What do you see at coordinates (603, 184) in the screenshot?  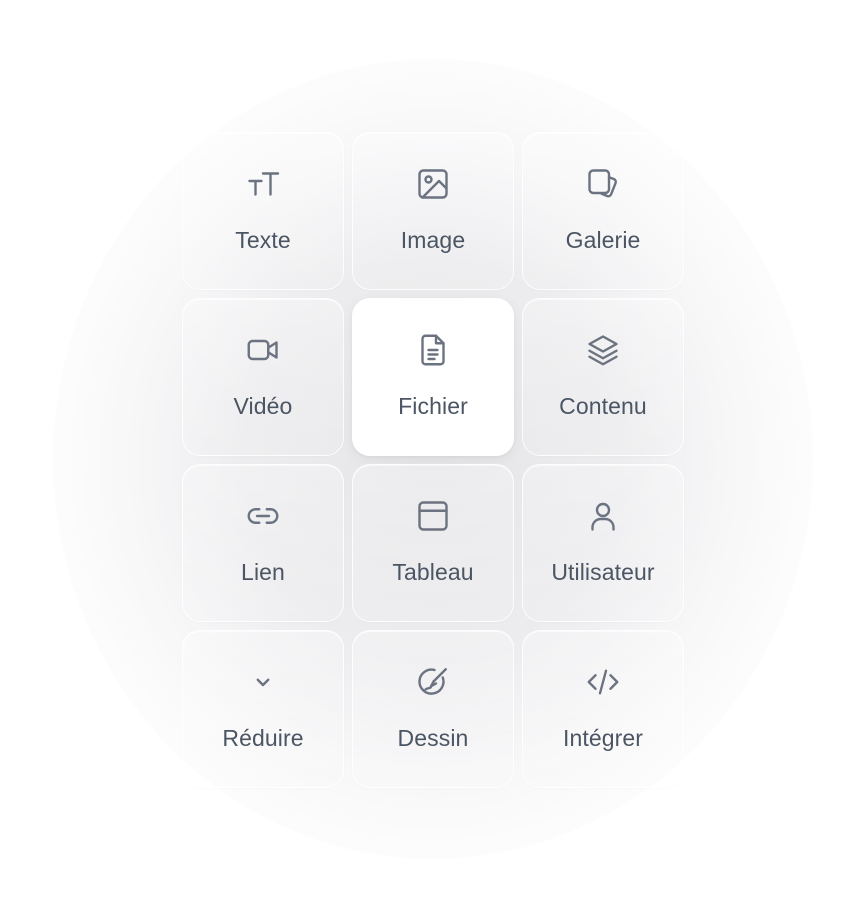 I see `gallery-icon` at bounding box center [603, 184].